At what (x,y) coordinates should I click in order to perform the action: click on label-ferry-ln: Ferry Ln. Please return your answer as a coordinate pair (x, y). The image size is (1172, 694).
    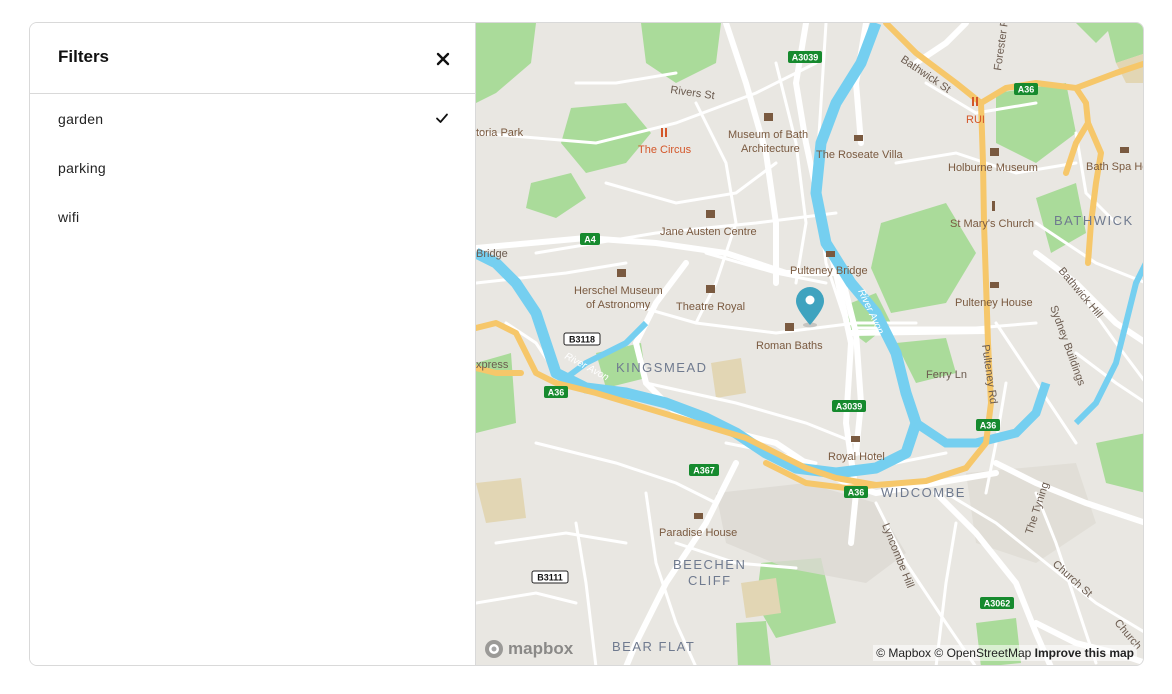
    Looking at the image, I should click on (946, 375).